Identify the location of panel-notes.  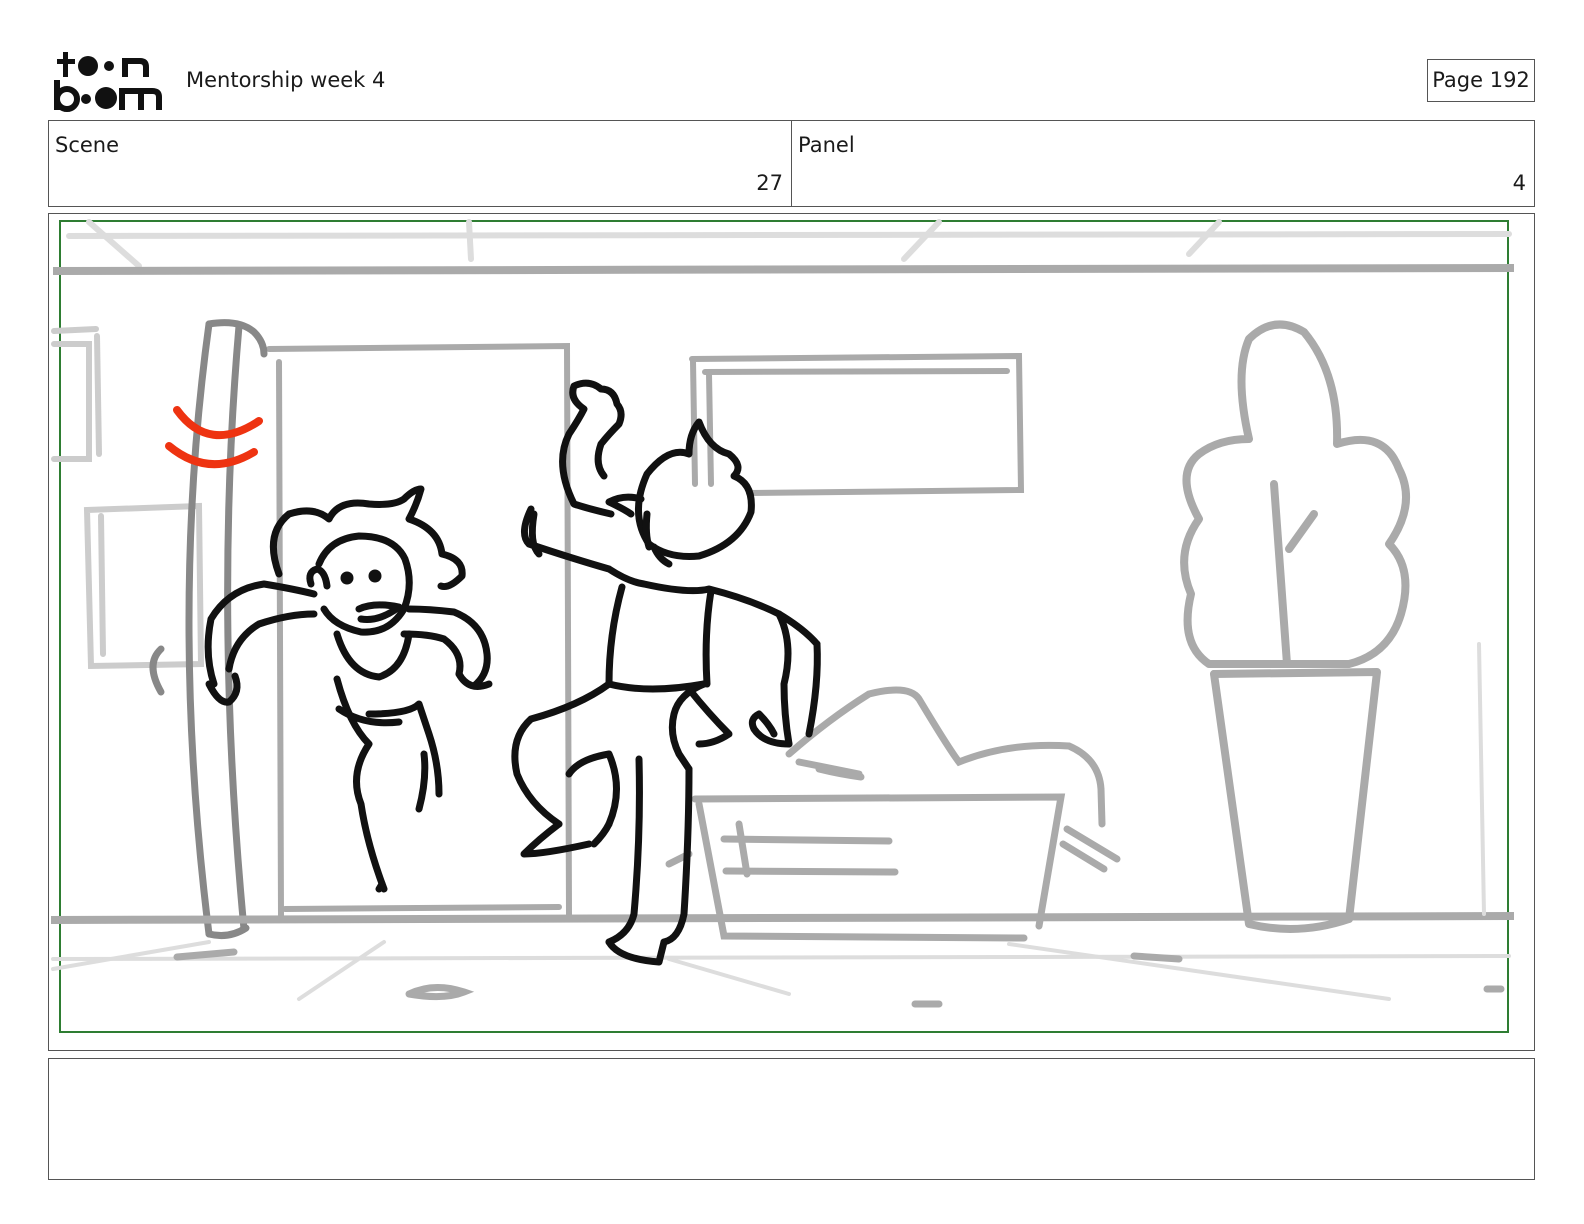
(791, 1119).